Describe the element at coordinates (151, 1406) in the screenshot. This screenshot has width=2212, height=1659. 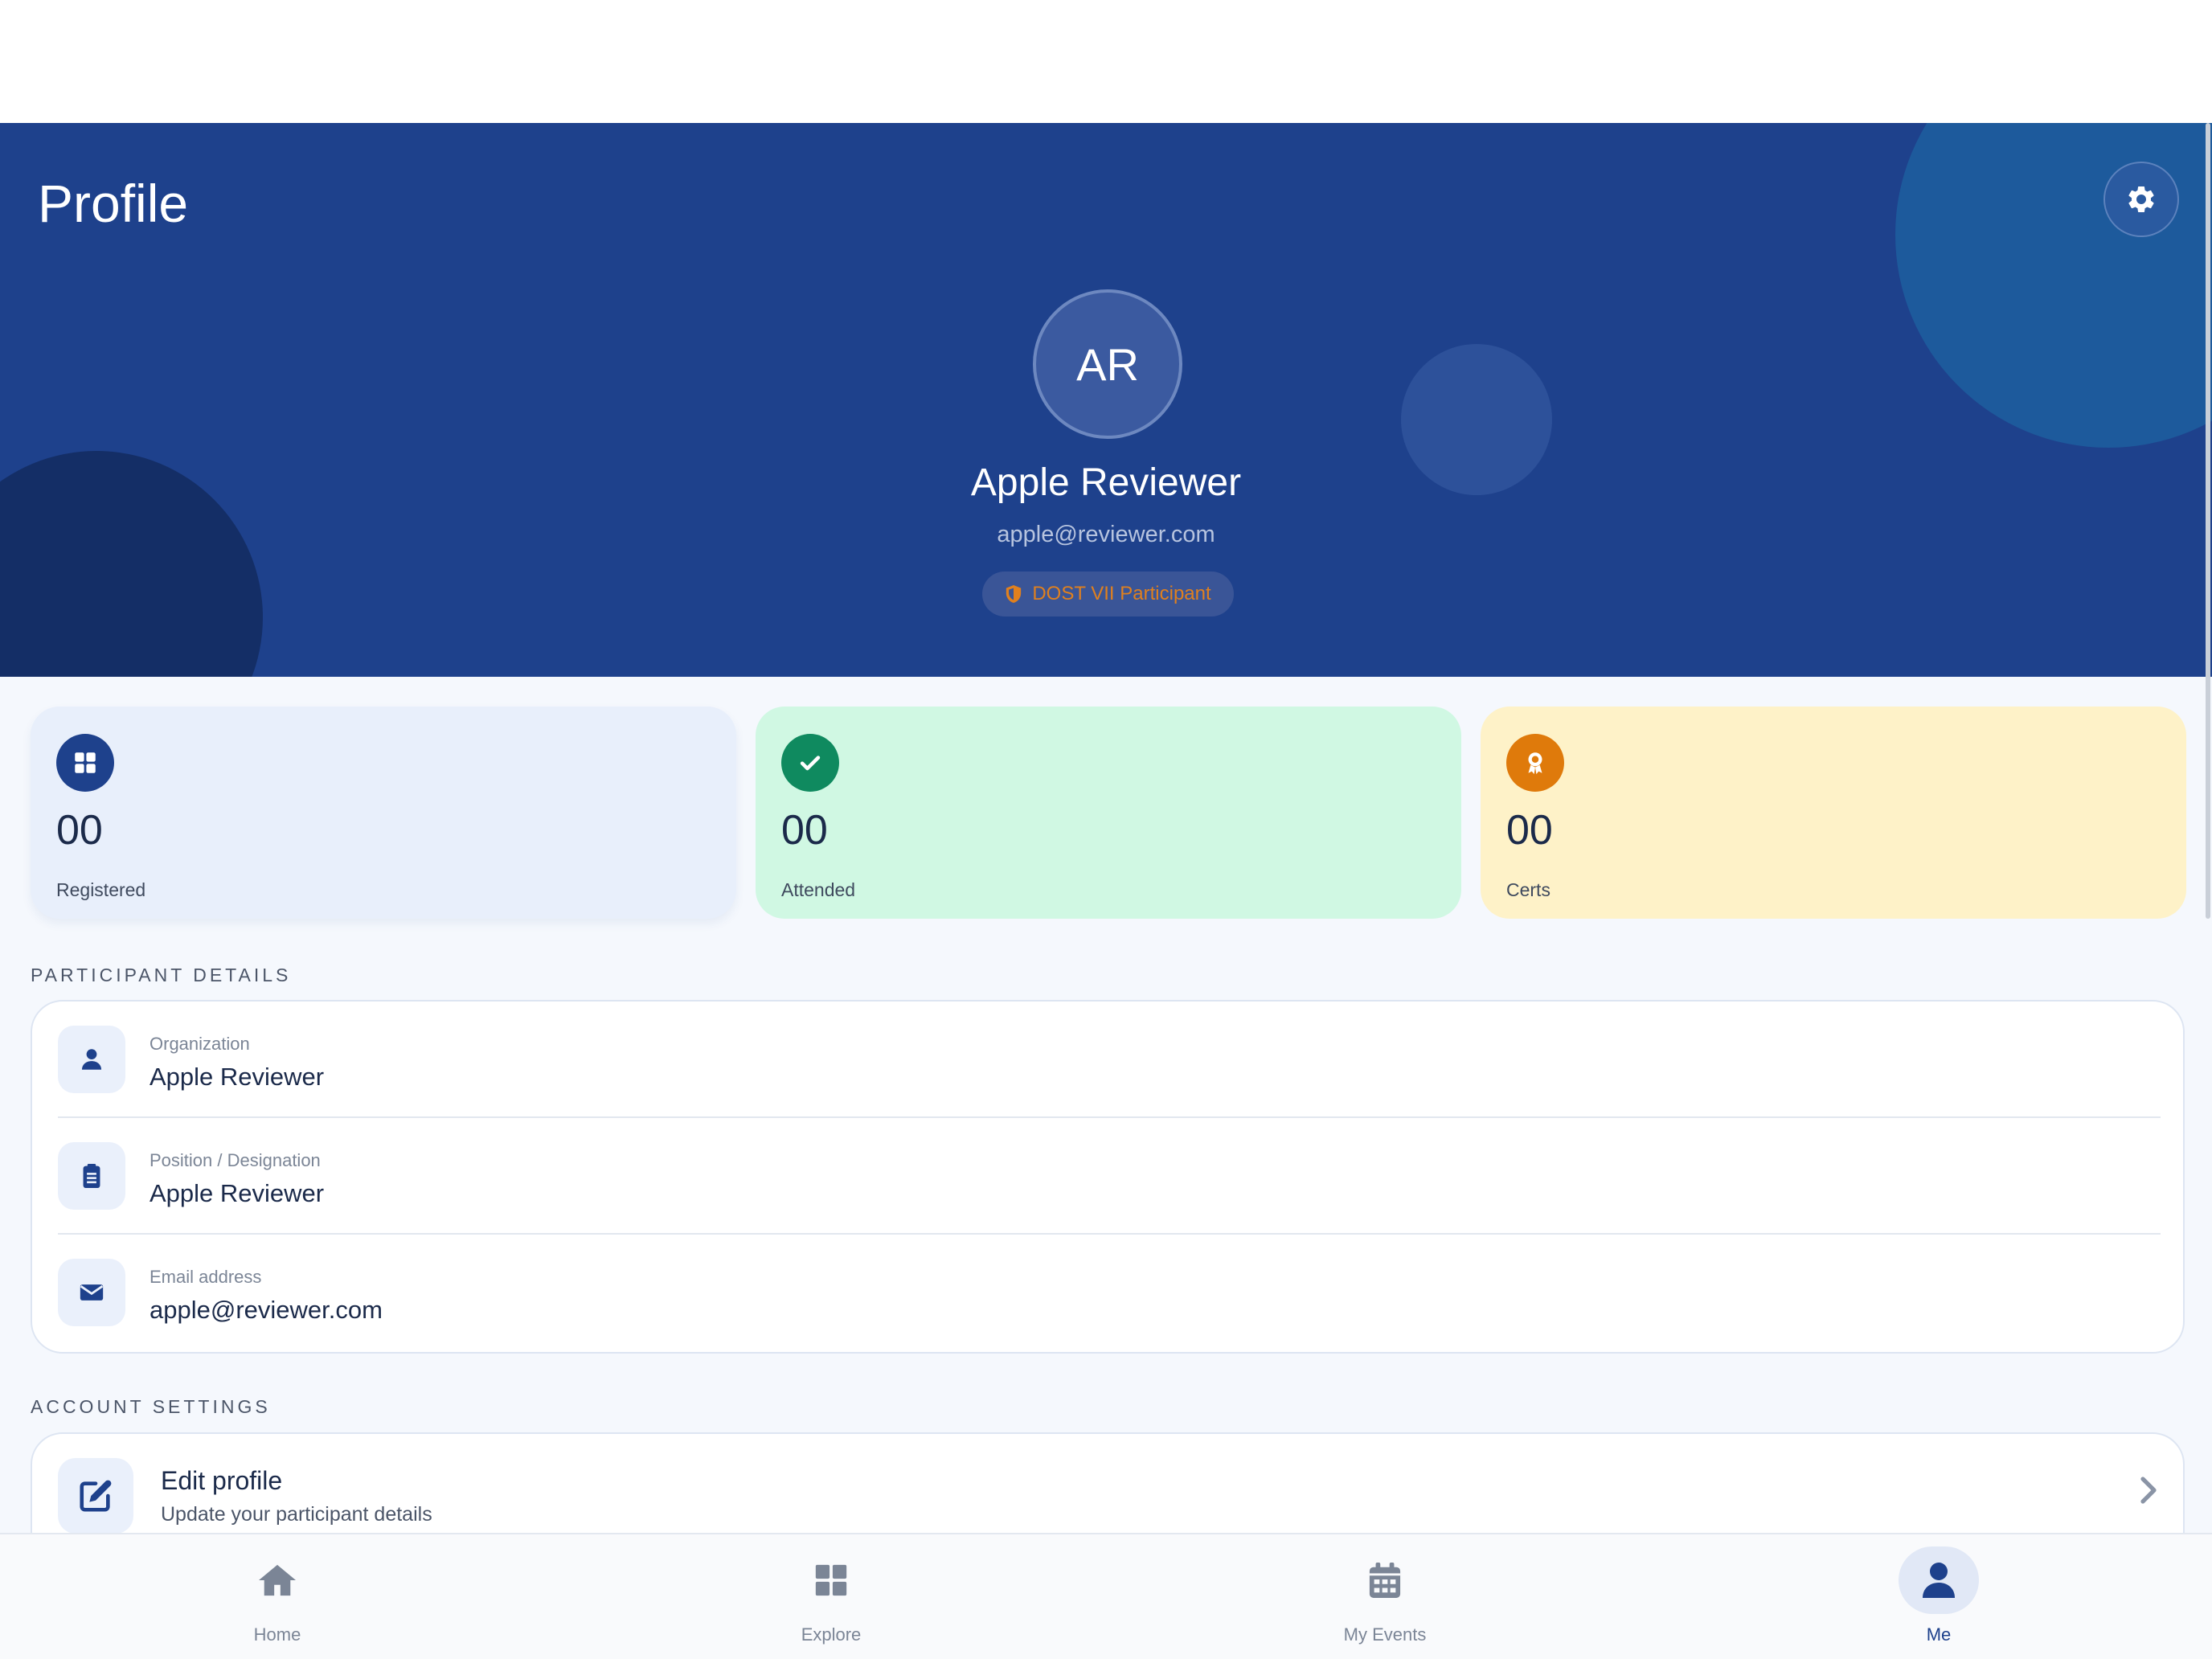
I see `section-heading-account-settings: ACCOUNT SETTINGS` at that location.